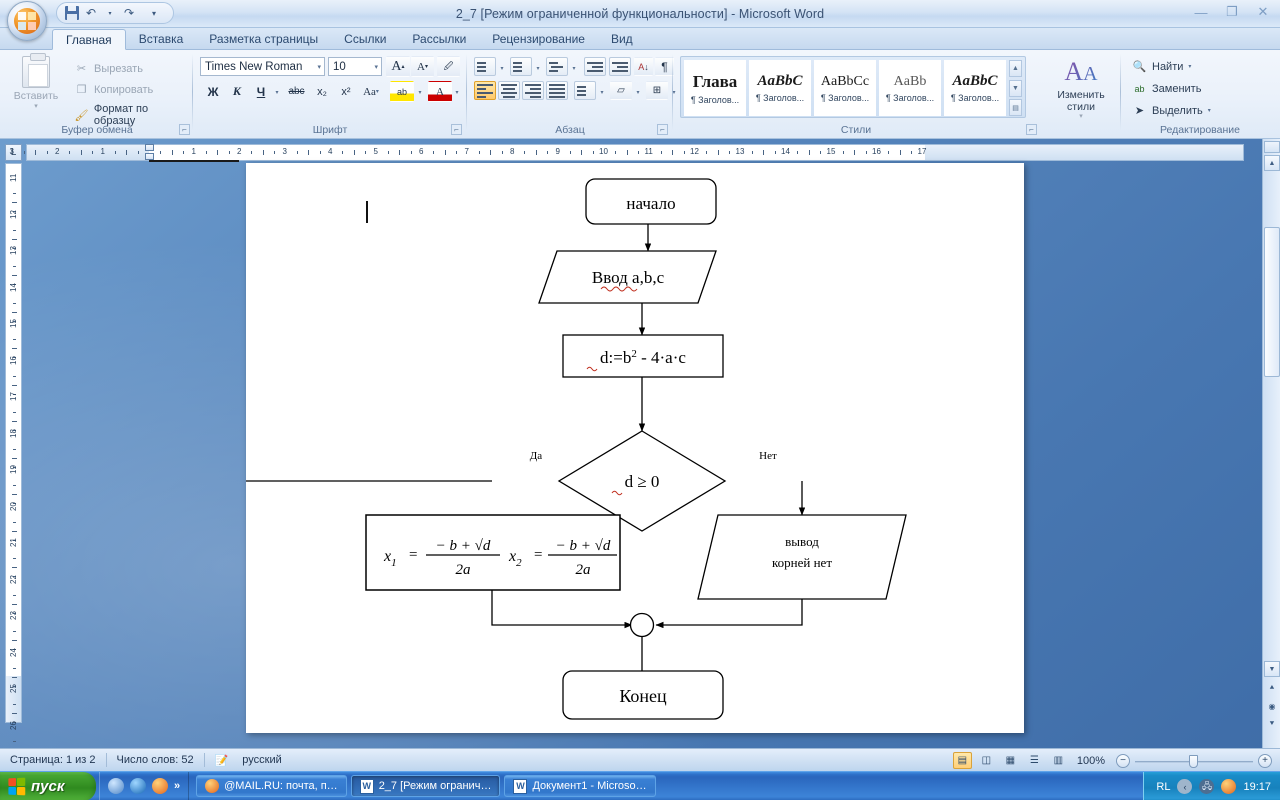  What do you see at coordinates (457, 92) in the screenshot?
I see `font-color-dropdown-icon: ▾` at bounding box center [457, 92].